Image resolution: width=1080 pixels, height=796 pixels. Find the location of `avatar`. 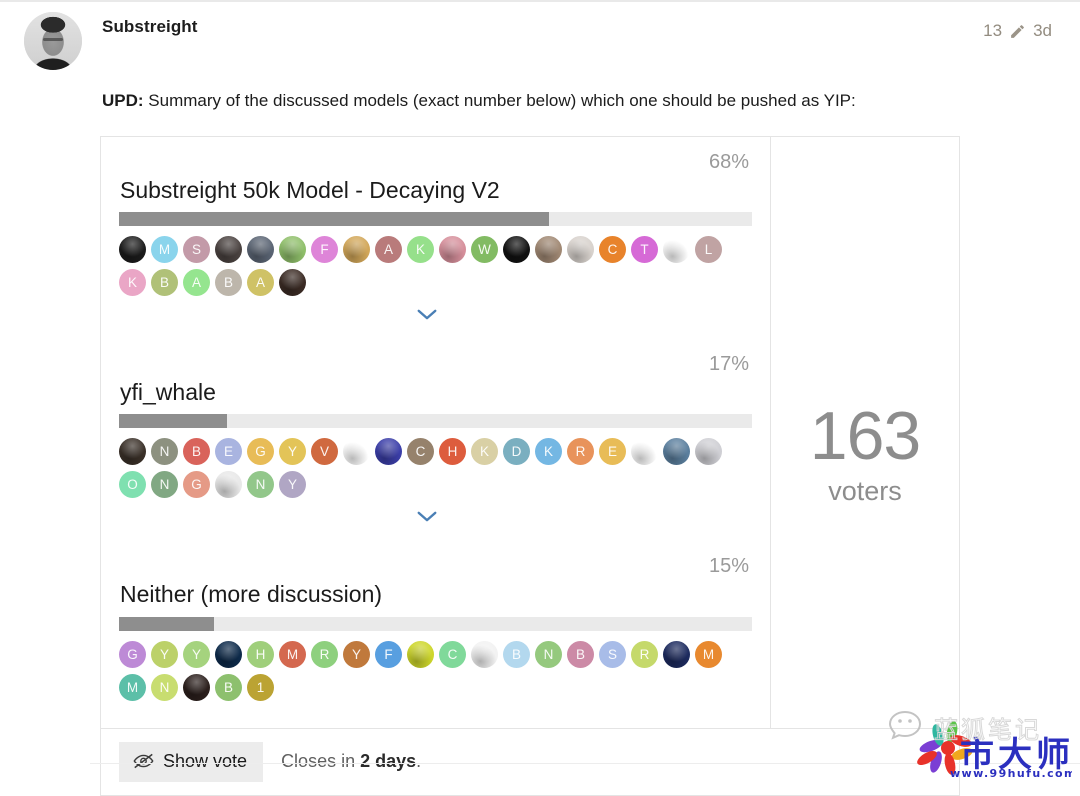

avatar is located at coordinates (53, 41).